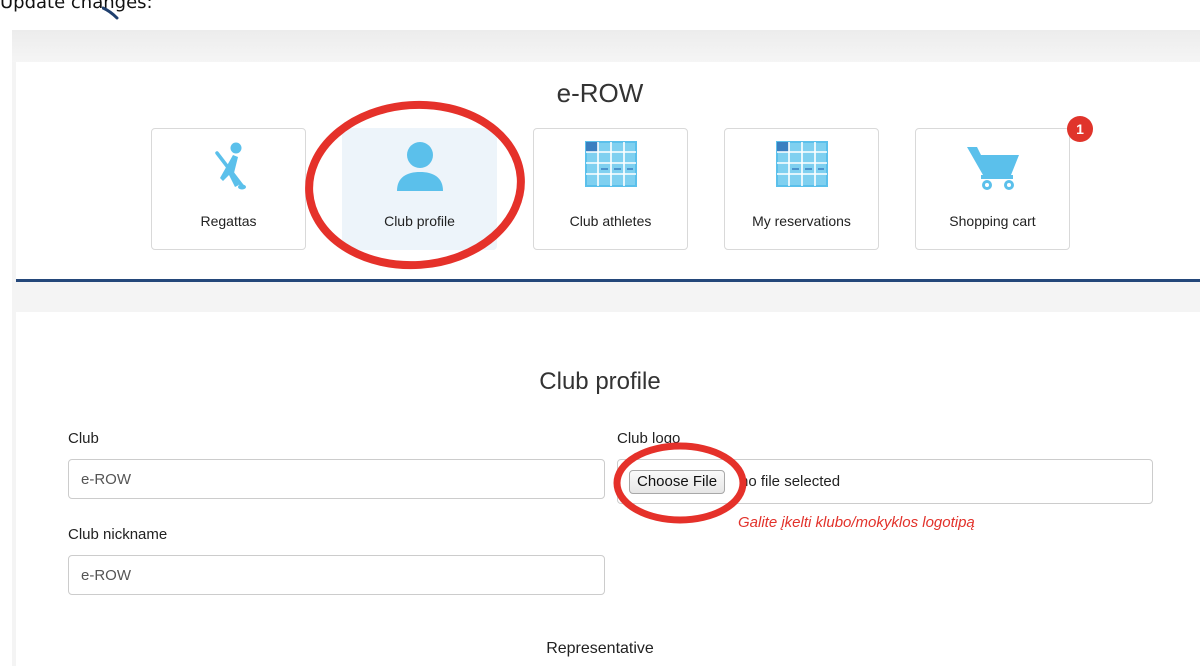 This screenshot has height=666, width=1200. What do you see at coordinates (885, 481) in the screenshot?
I see `club-logo-file-field: Choose File no file selected` at bounding box center [885, 481].